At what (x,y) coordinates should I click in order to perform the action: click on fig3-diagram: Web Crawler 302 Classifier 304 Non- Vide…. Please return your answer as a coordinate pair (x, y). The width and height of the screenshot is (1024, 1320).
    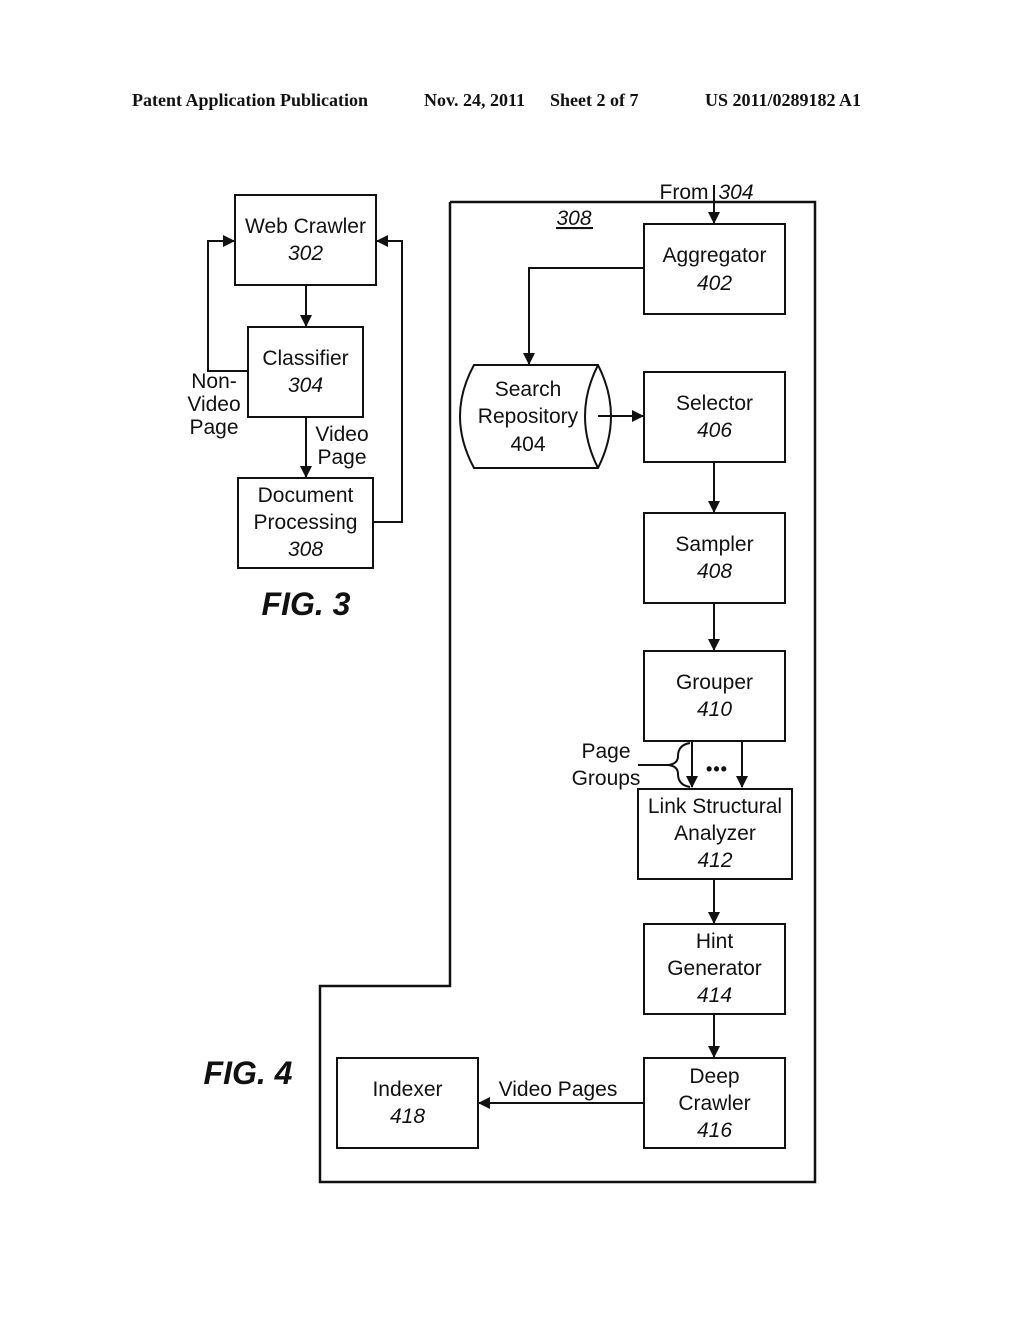
    Looking at the image, I should click on (295, 408).